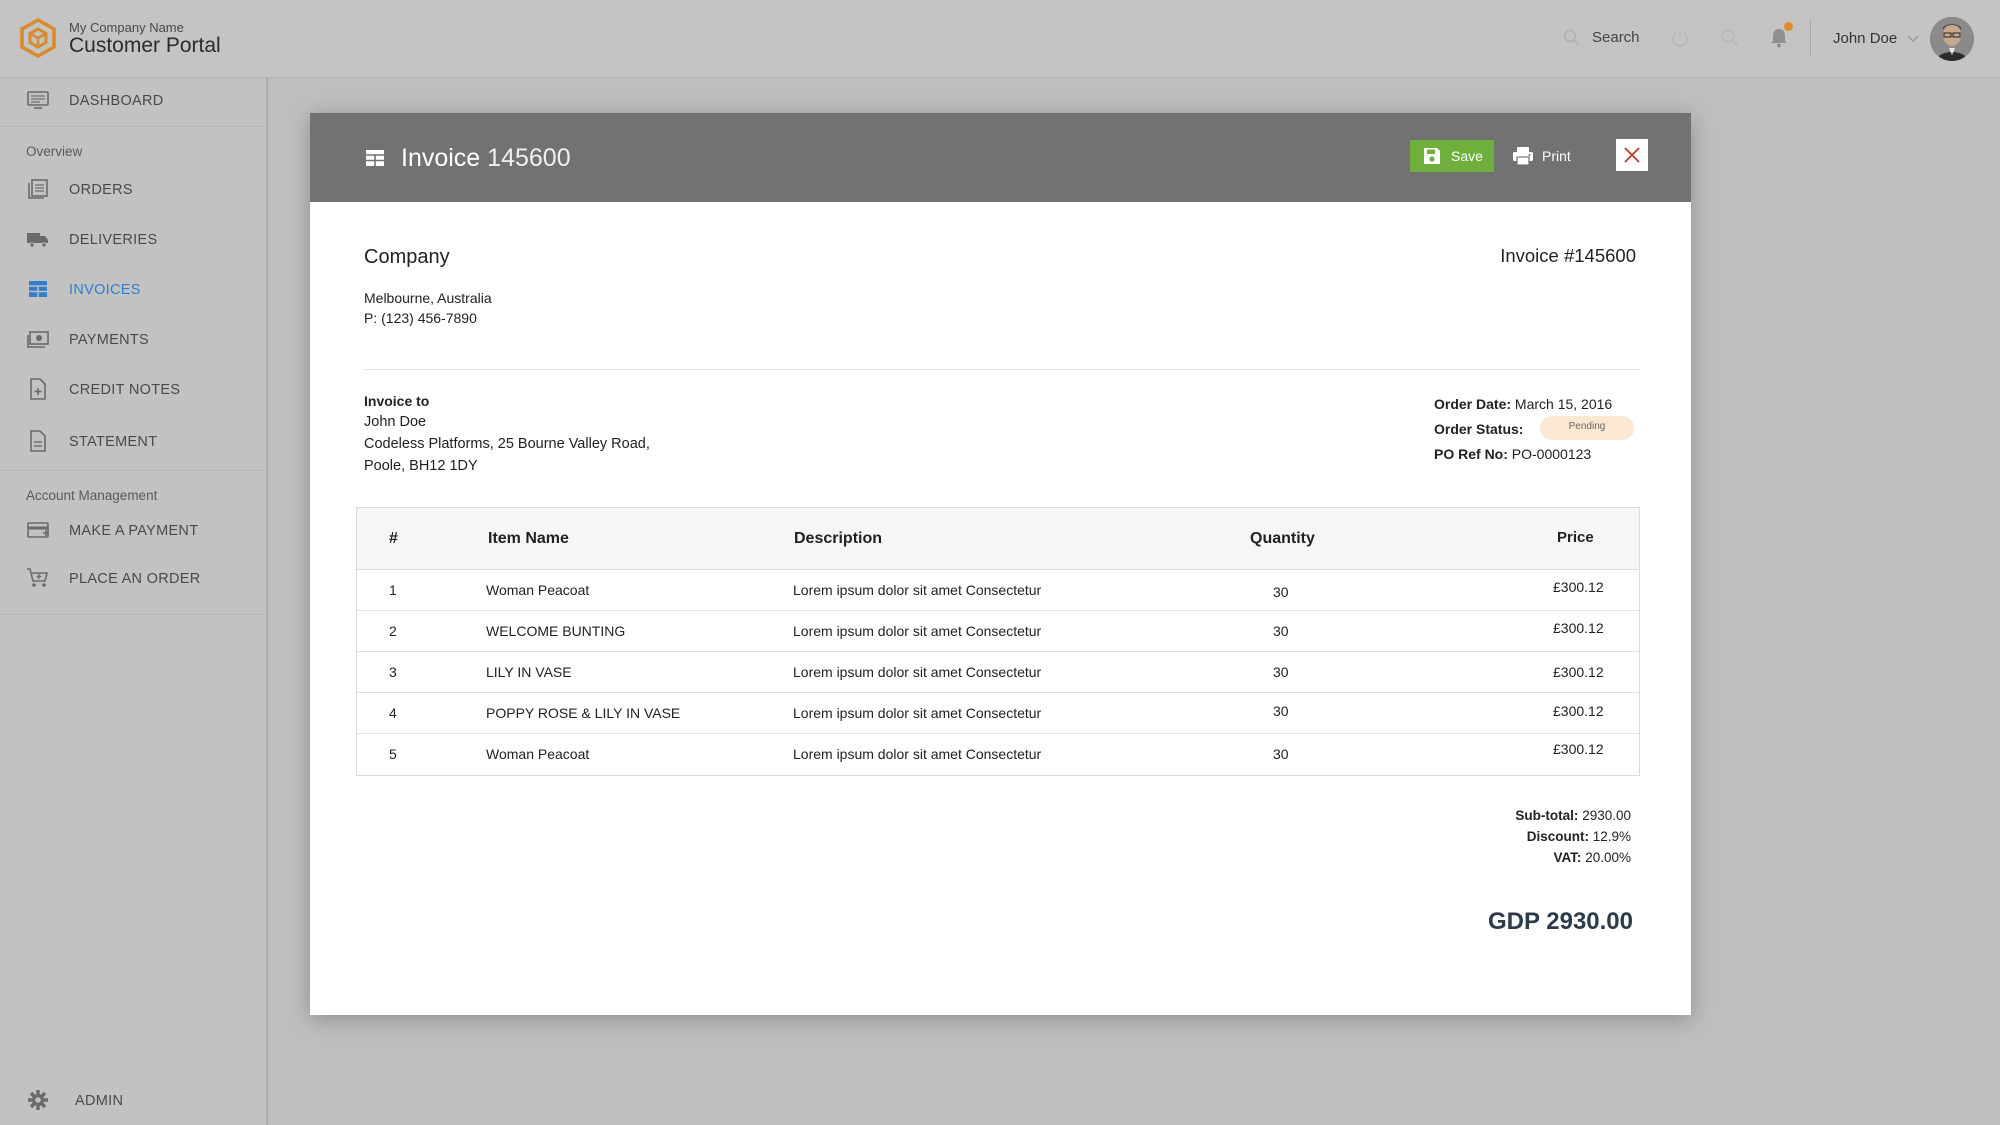 This screenshot has width=2000, height=1125. I want to click on note-add-icon, so click(38, 389).